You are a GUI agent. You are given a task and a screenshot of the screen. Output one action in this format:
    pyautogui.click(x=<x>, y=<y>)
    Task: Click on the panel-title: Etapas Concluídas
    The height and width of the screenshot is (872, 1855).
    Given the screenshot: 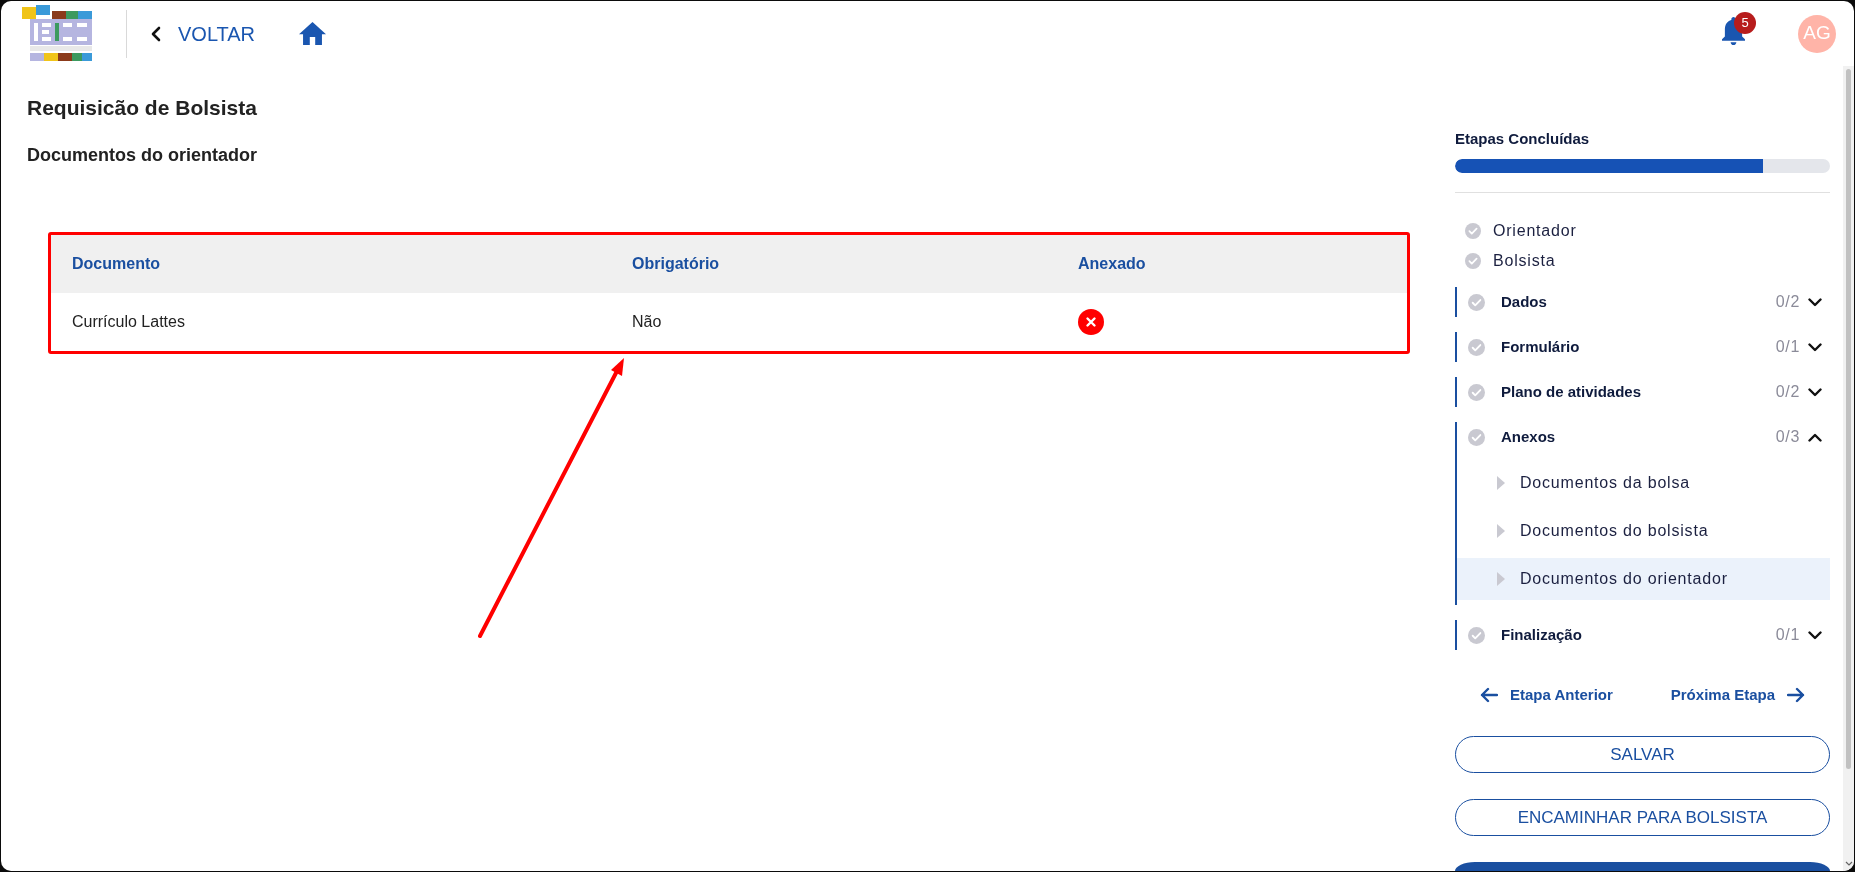 What is the action you would take?
    pyautogui.click(x=1523, y=139)
    